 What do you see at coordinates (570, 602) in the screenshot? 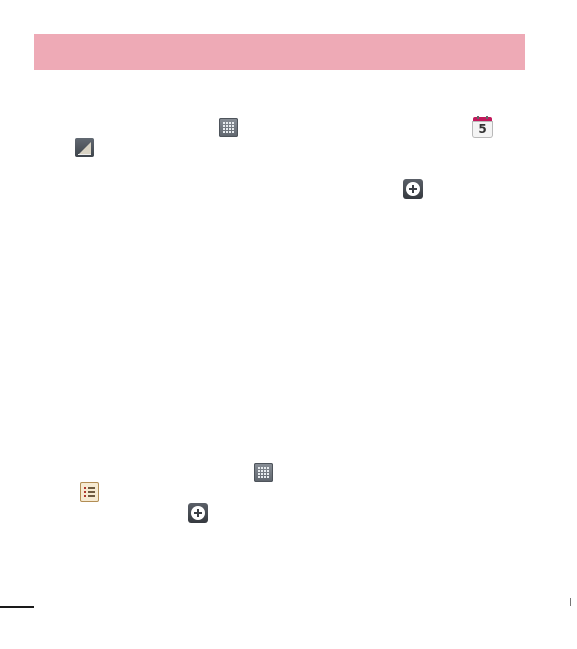
I see `page-corner-mark` at bounding box center [570, 602].